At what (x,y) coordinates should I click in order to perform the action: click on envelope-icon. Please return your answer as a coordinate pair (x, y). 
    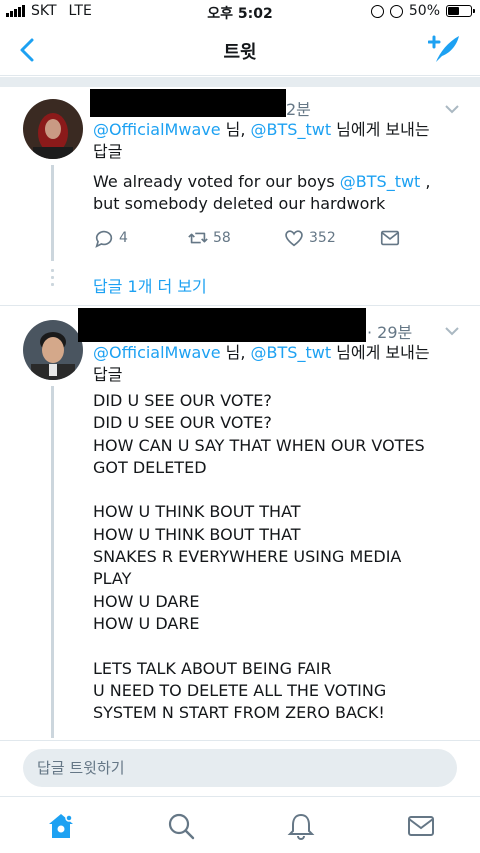
    Looking at the image, I should click on (390, 238).